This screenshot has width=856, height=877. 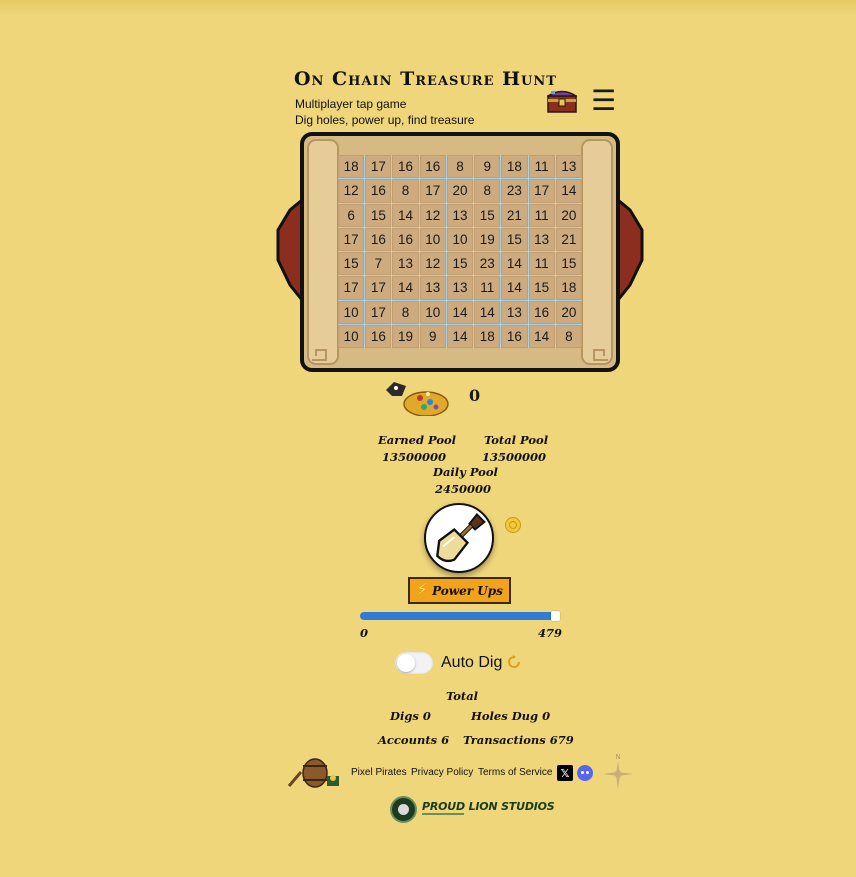 I want to click on grid-cell: 7, so click(x=378, y=264).